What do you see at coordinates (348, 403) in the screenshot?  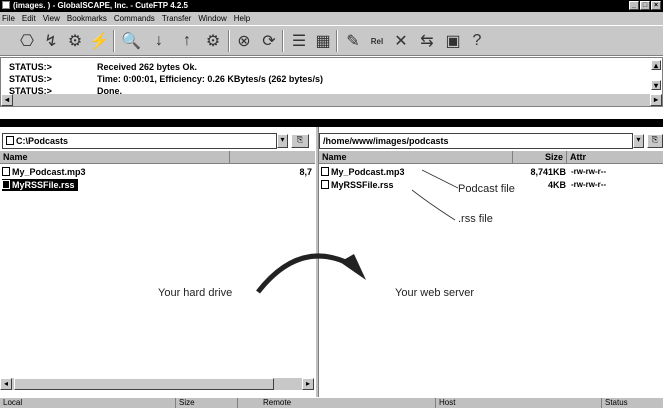 I see `queue-col-remote: Remote` at bounding box center [348, 403].